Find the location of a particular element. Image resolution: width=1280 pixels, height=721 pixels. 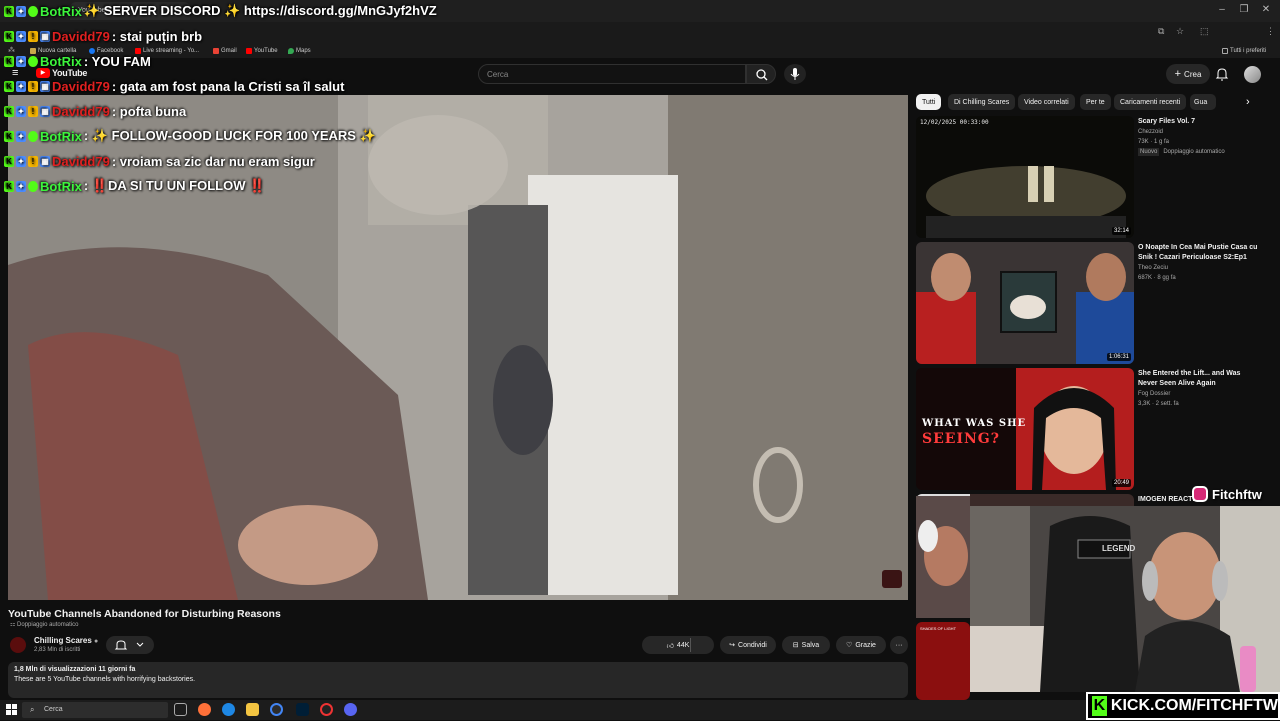

file-explorer-icon is located at coordinates (252, 709).